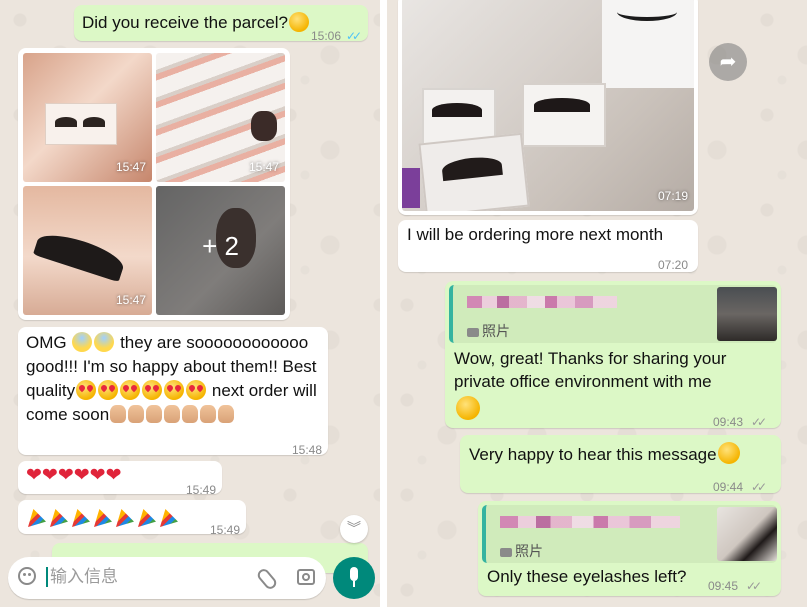 Image resolution: width=807 pixels, height=607 pixels. What do you see at coordinates (267, 579) in the screenshot?
I see `paperclip-icon` at bounding box center [267, 579].